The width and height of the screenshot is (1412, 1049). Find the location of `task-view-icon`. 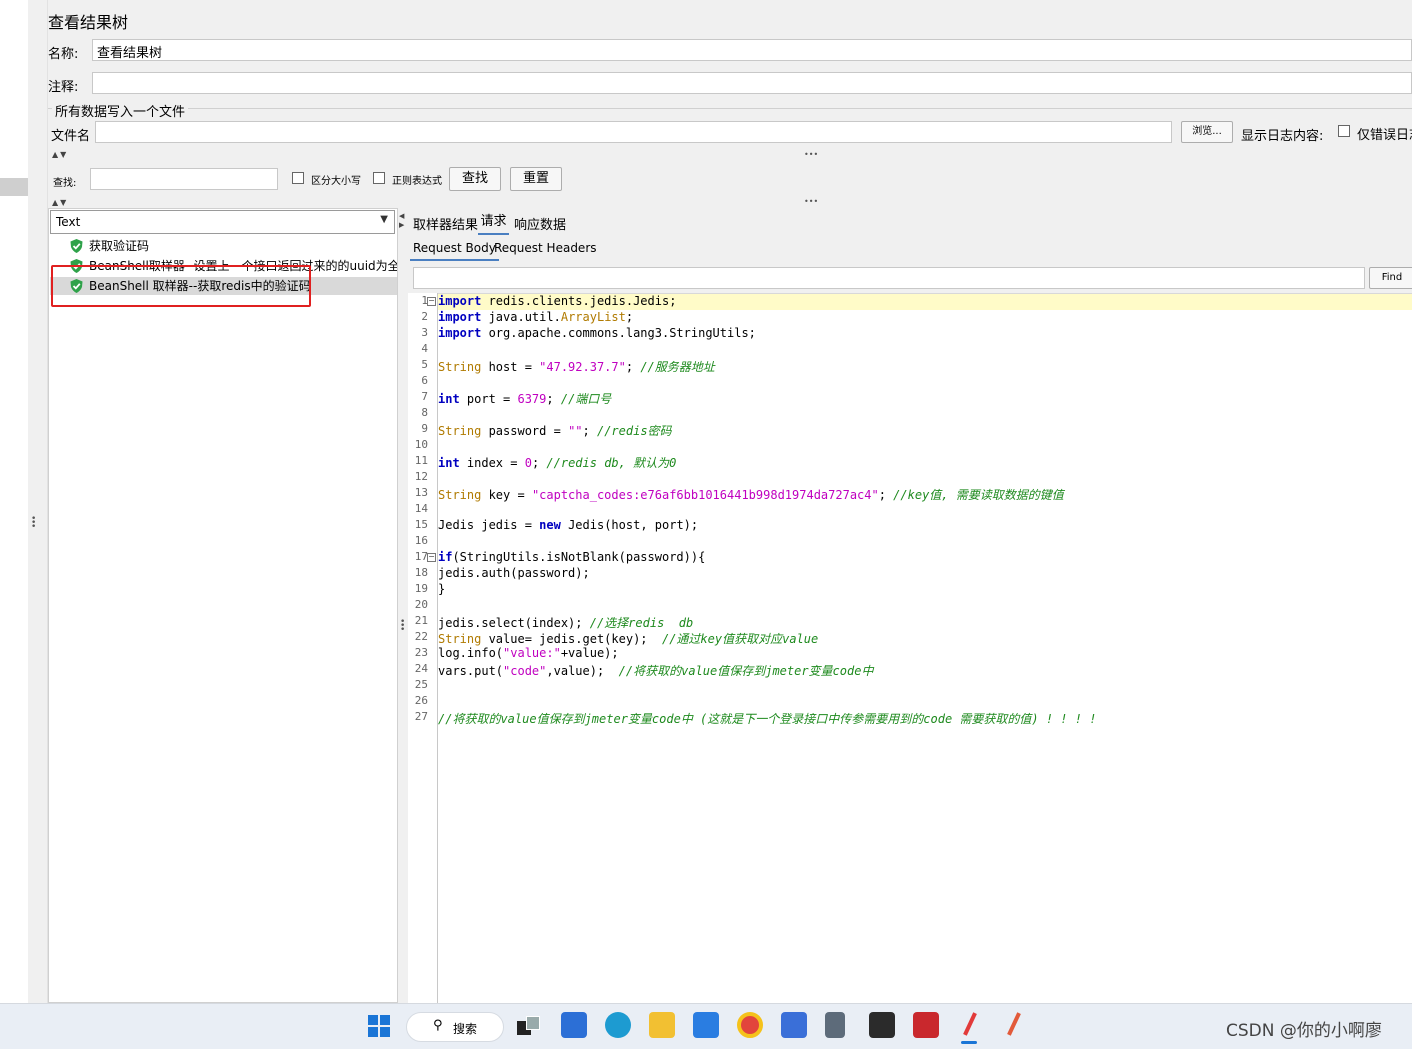

task-view-icon is located at coordinates (528, 1026).